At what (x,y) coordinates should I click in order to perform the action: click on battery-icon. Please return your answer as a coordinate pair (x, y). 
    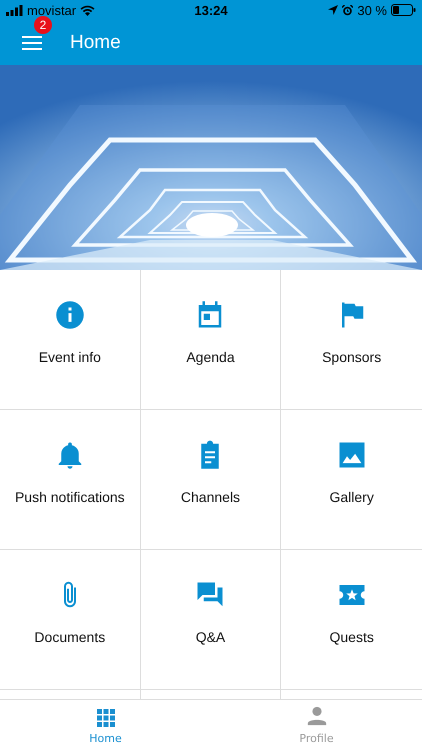
    Looking at the image, I should click on (403, 10).